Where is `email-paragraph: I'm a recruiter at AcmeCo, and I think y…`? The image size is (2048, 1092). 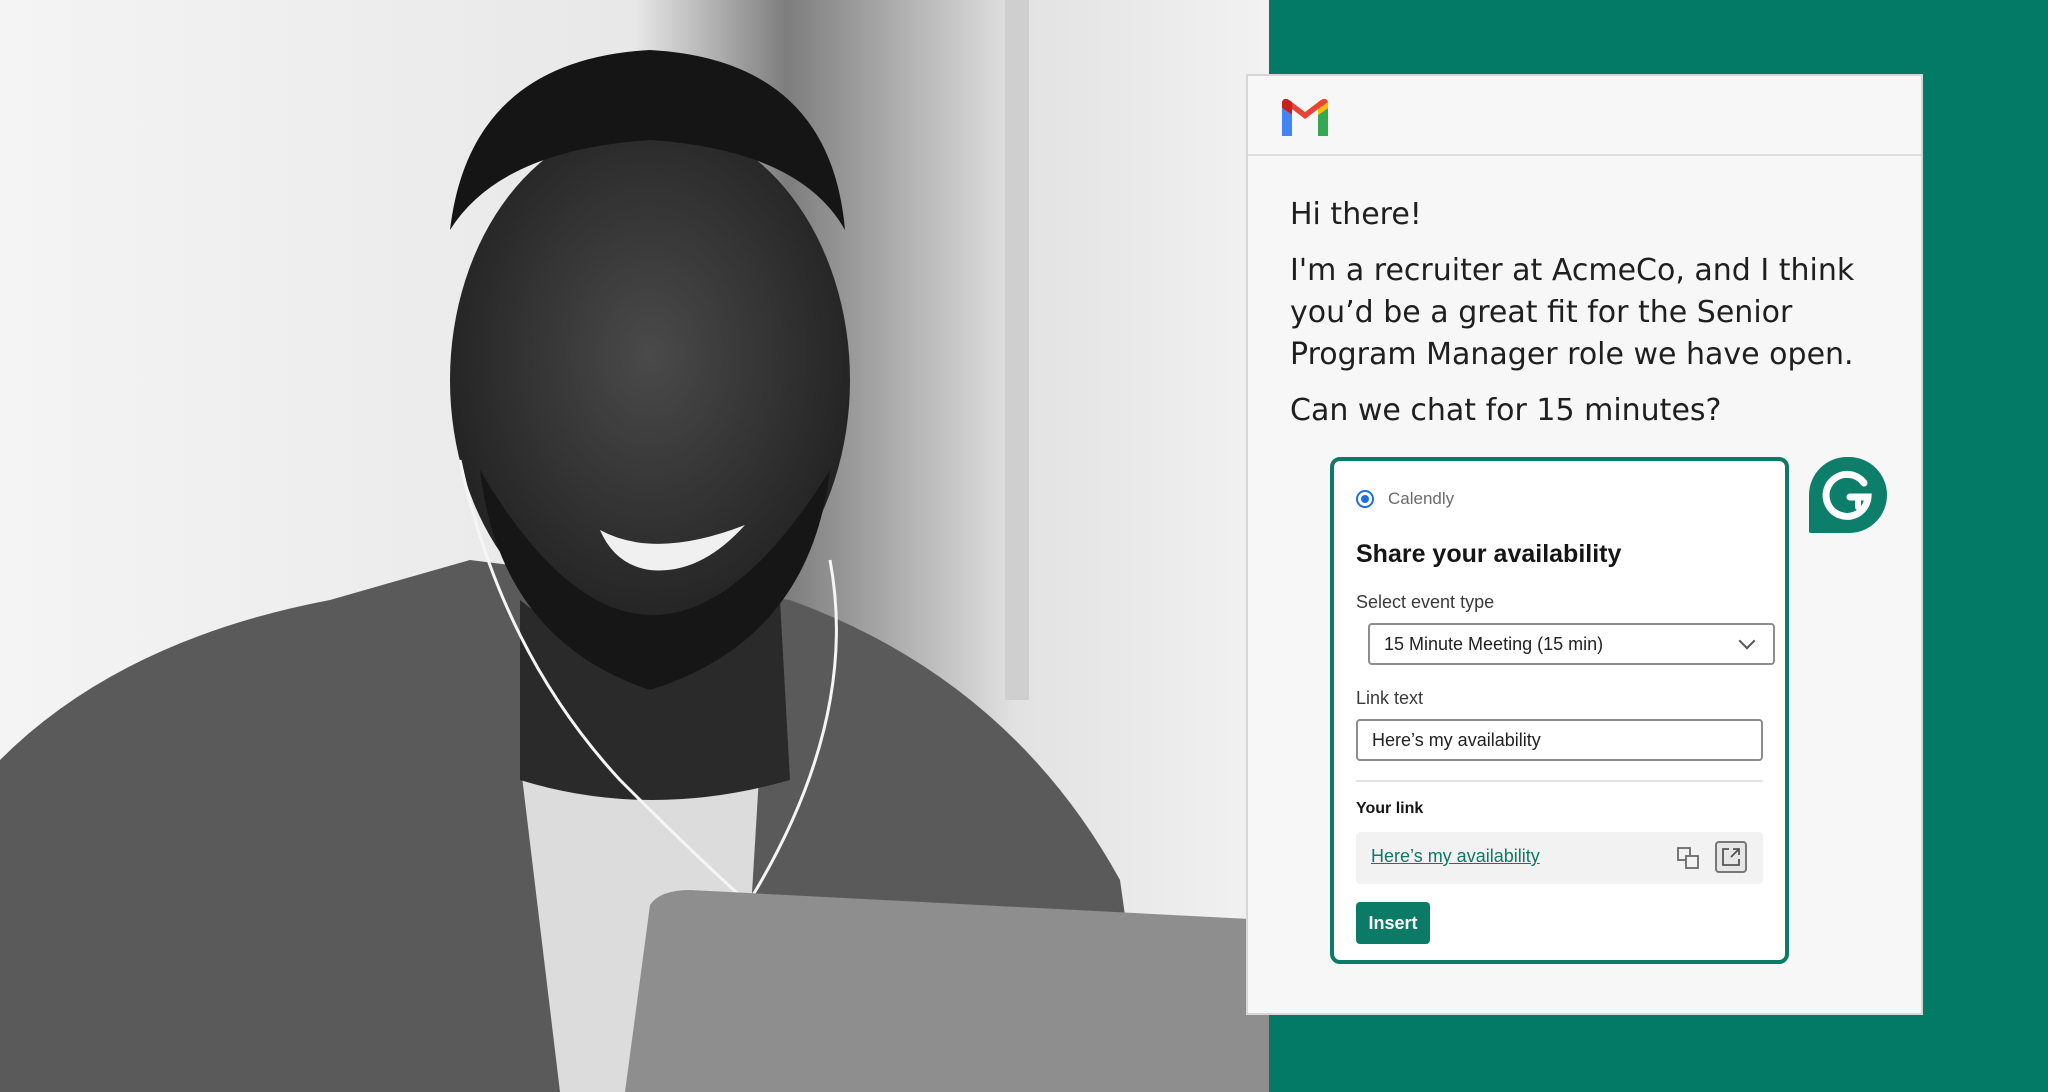 email-paragraph: I'm a recruiter at AcmeCo, and I think y… is located at coordinates (1572, 312).